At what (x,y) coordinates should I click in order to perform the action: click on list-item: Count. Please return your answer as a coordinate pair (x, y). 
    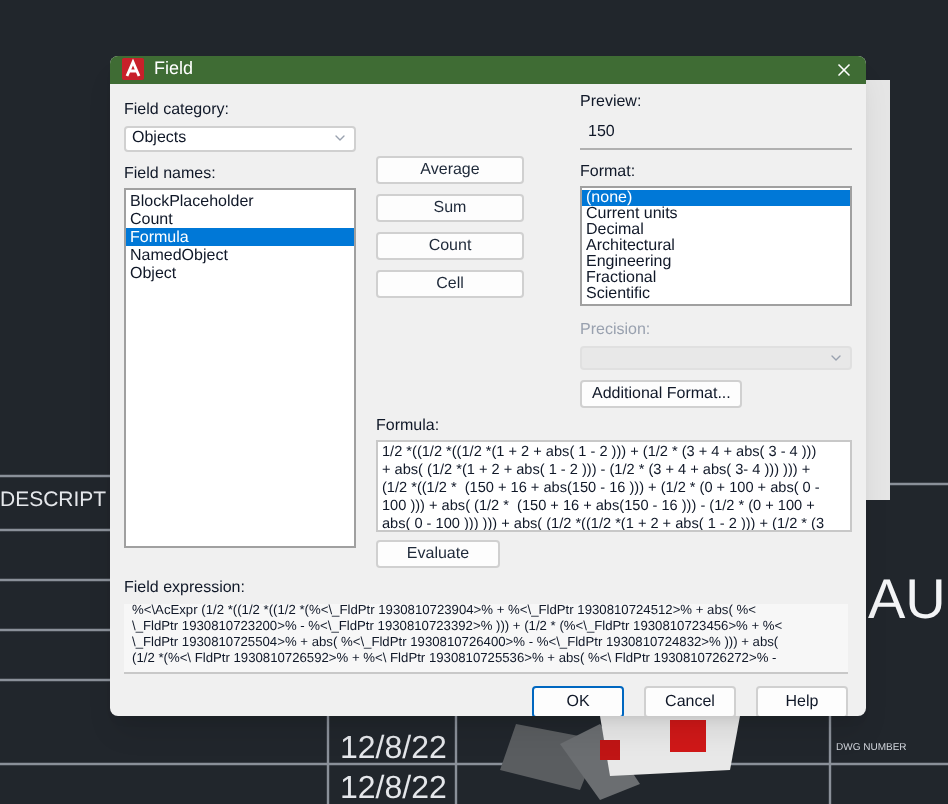
    Looking at the image, I should click on (240, 218).